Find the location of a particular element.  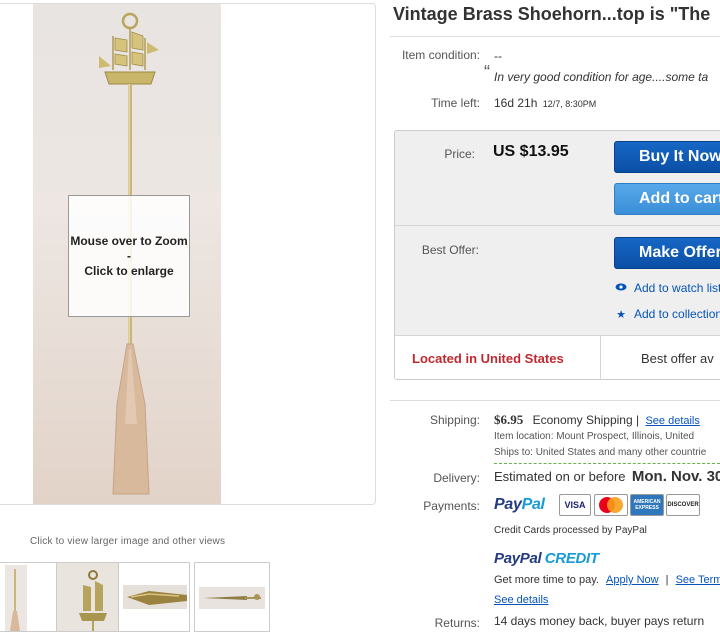

best-offer-label: Best Offer: is located at coordinates (450, 250).